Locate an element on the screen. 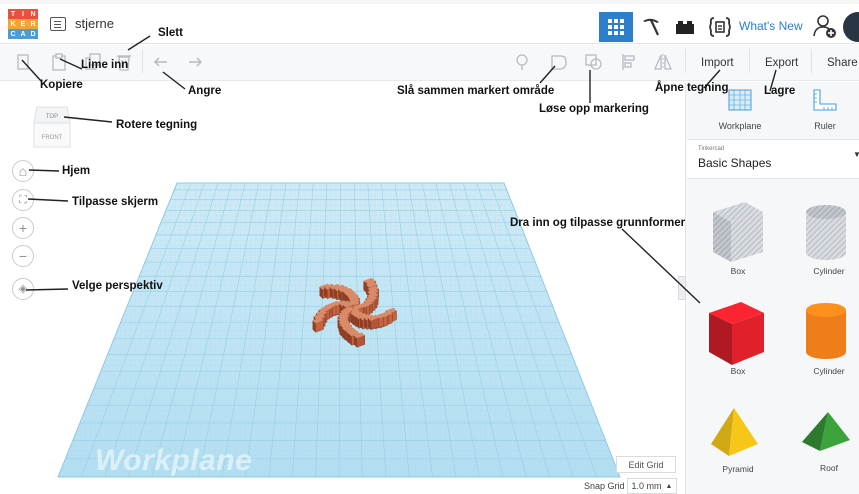  light-icon is located at coordinates (522, 62).